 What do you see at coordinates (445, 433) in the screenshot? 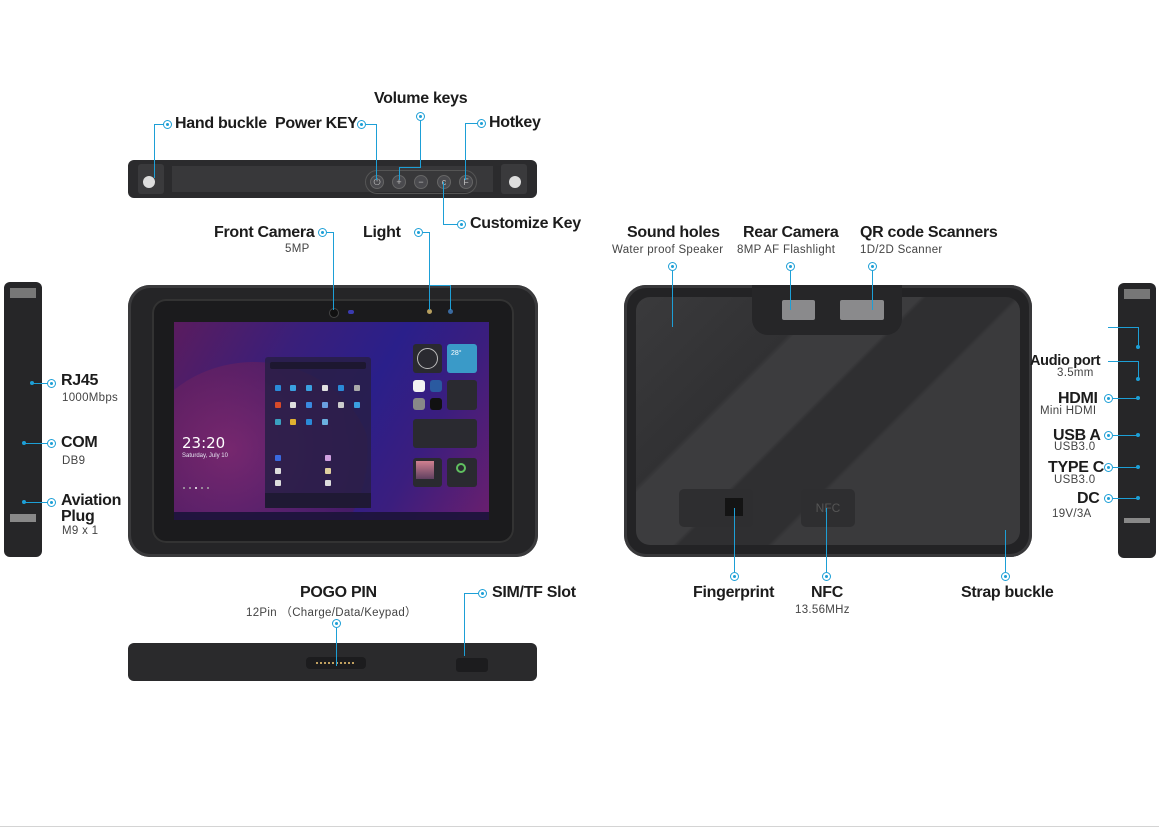
I see `widget-today` at bounding box center [445, 433].